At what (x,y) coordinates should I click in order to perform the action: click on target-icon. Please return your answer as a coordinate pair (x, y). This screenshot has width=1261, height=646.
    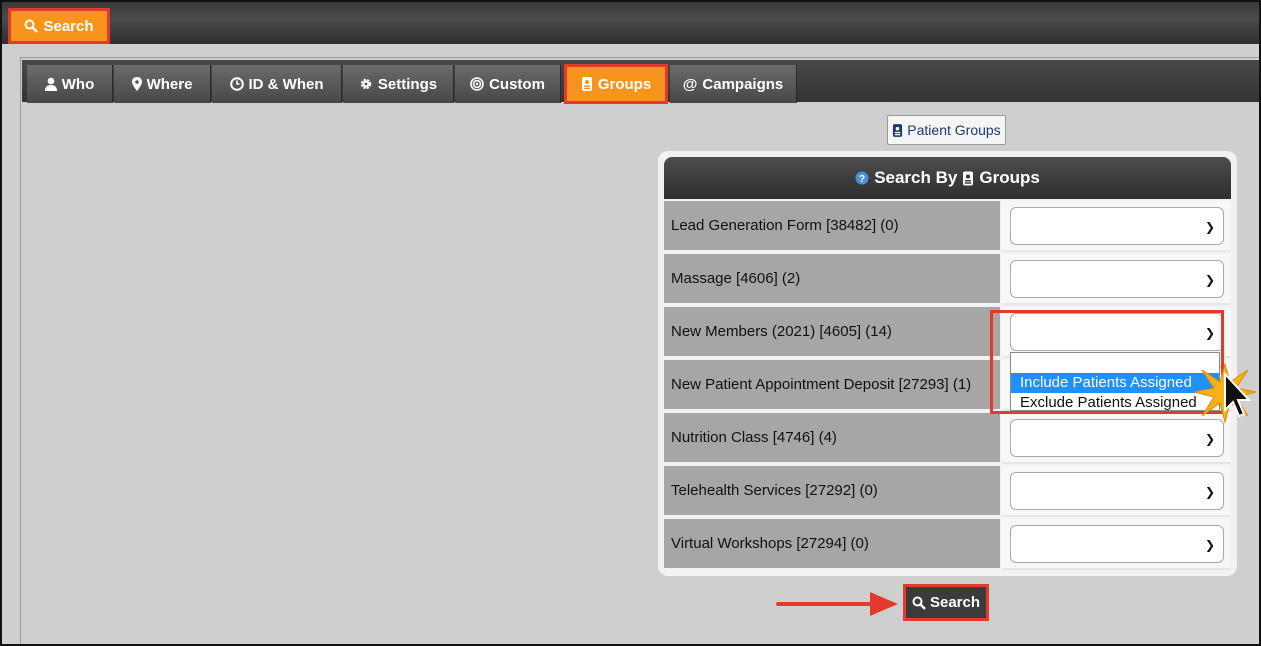
    Looking at the image, I should click on (477, 84).